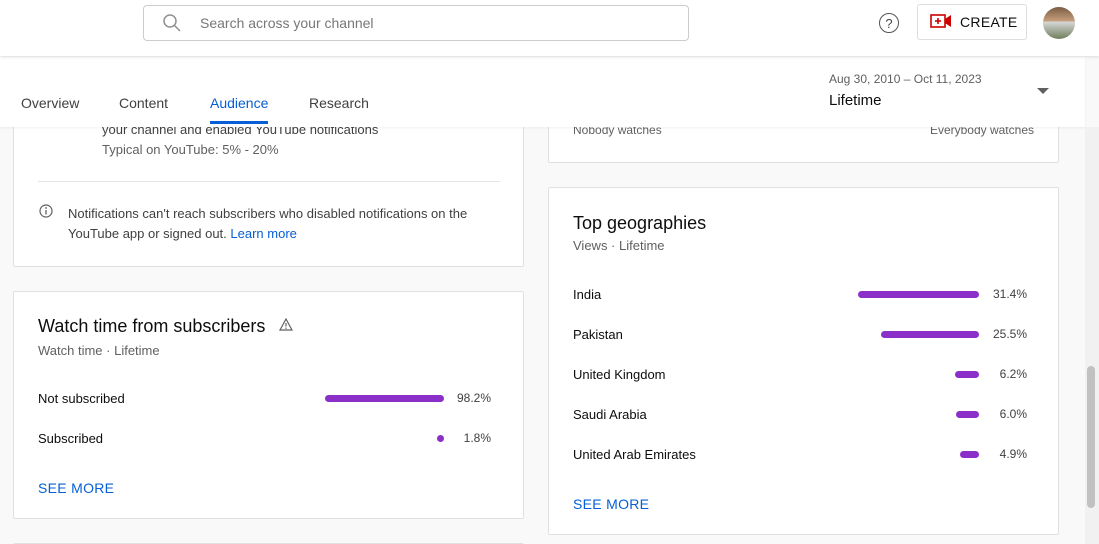  Describe the element at coordinates (1013, 374) in the screenshot. I see `row-percent: 6.2%` at that location.